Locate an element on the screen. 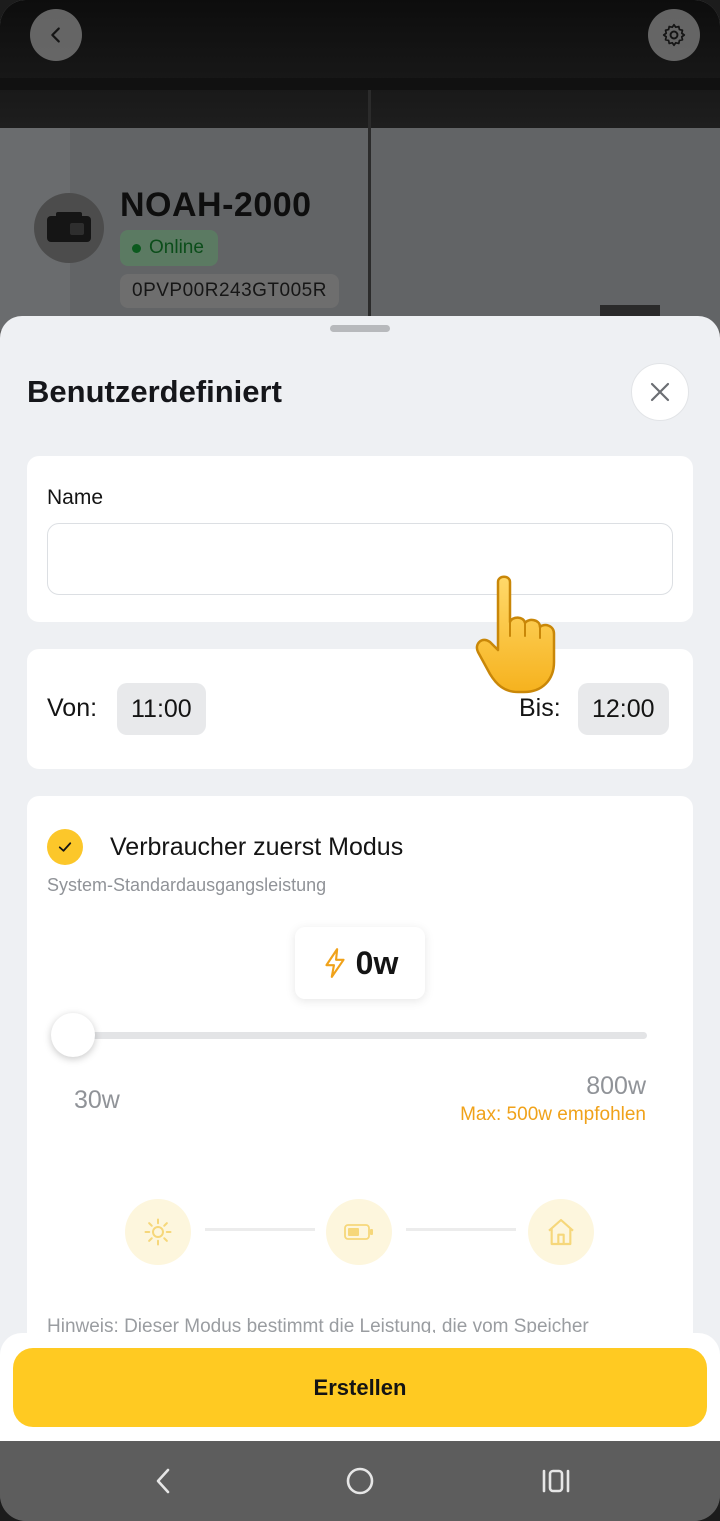 This screenshot has width=720, height=1521. time-range-card: Von: 11:00 Bis: 12:00 is located at coordinates (360, 709).